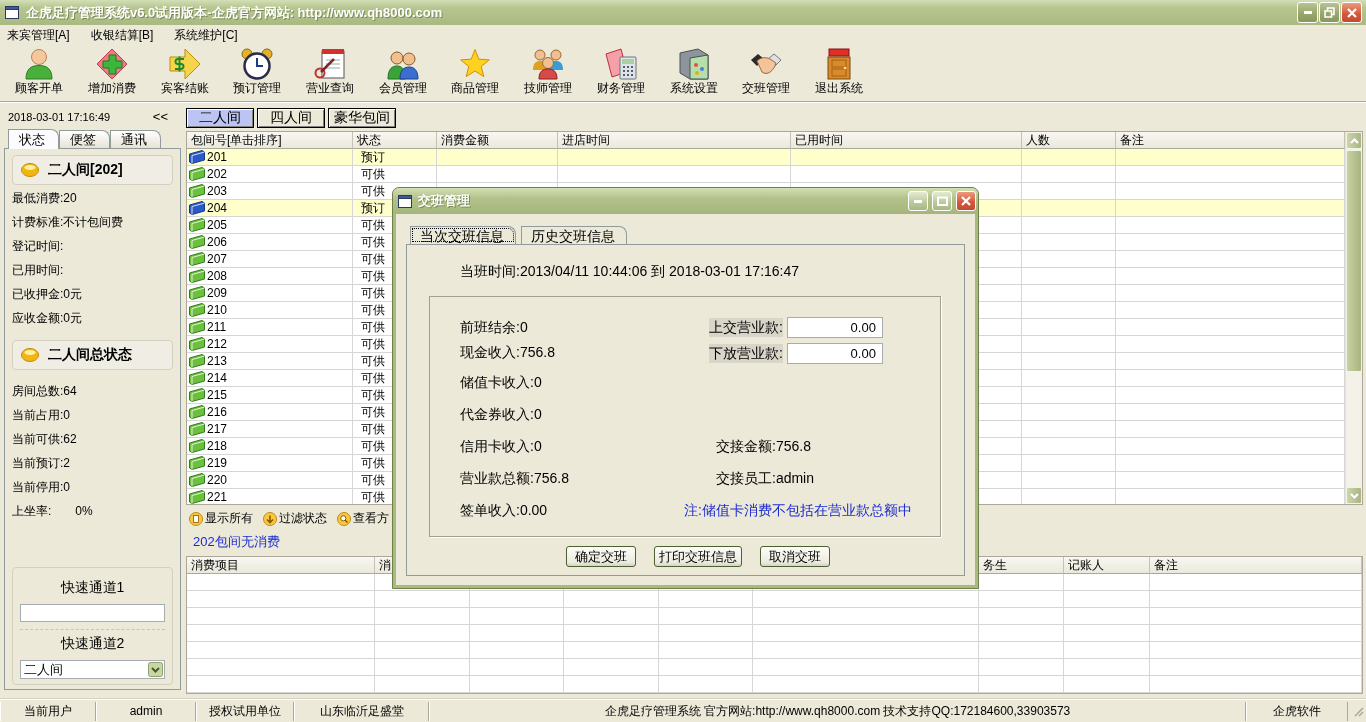 This screenshot has width=1366, height=722. What do you see at coordinates (217, 463) in the screenshot?
I see `room-number: 219` at bounding box center [217, 463].